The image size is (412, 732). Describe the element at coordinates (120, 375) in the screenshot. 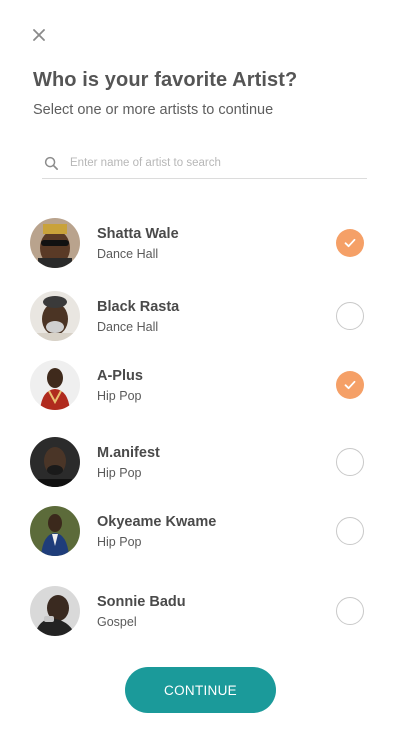

I see `artist-name: A-Plus` at that location.